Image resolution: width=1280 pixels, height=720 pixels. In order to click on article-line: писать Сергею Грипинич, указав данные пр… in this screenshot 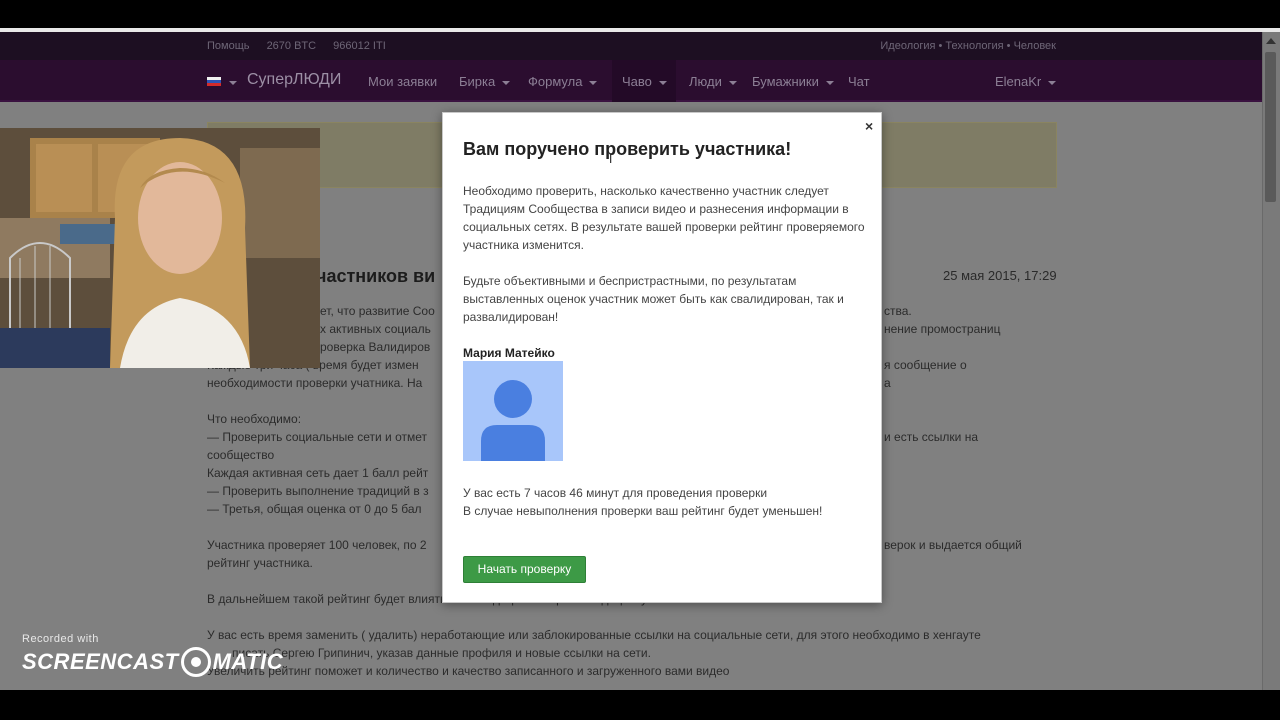, I will do `click(441, 653)`.